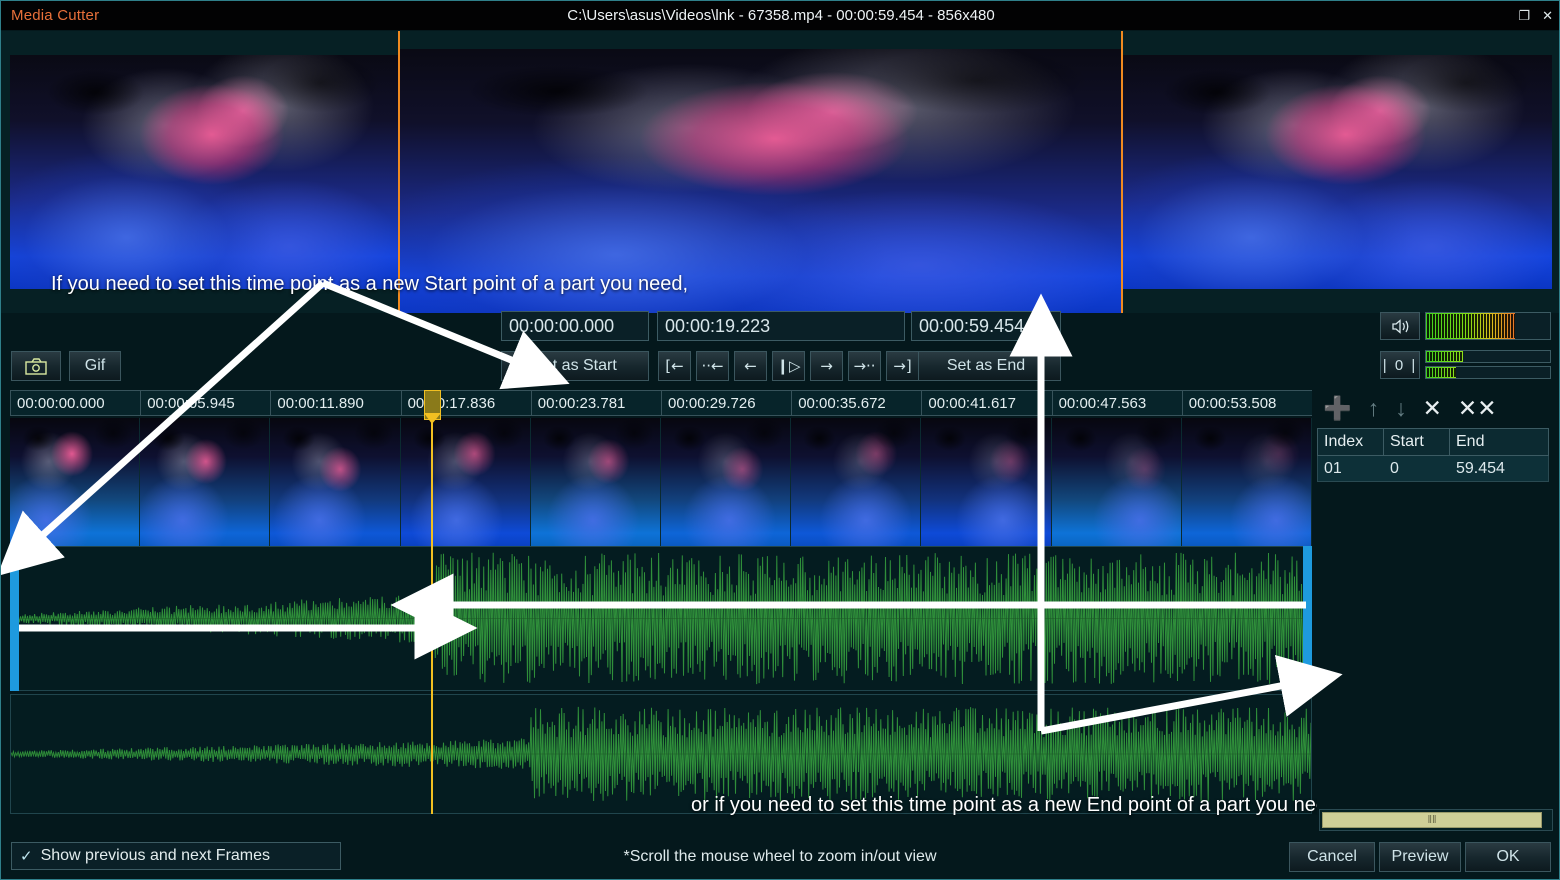 The image size is (1560, 880). I want to click on volume-icon-button, so click(1400, 326).